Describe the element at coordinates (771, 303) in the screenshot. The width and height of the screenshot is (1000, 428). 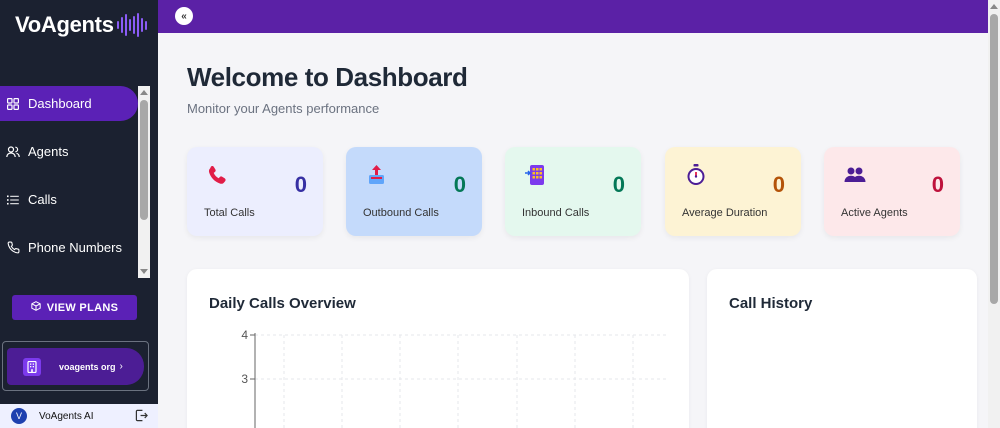
I see `call-history-title: Call History` at that location.